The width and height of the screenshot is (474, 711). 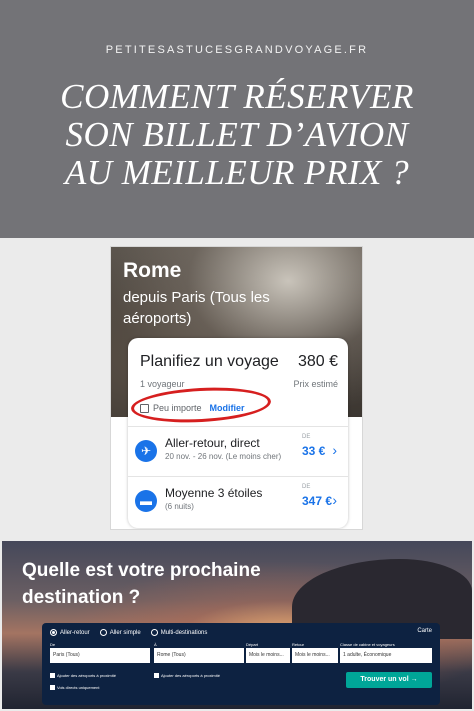 I want to click on nearby-airports-to-checkbox: Ajouter des aéroports à proximité, so click(x=187, y=675).